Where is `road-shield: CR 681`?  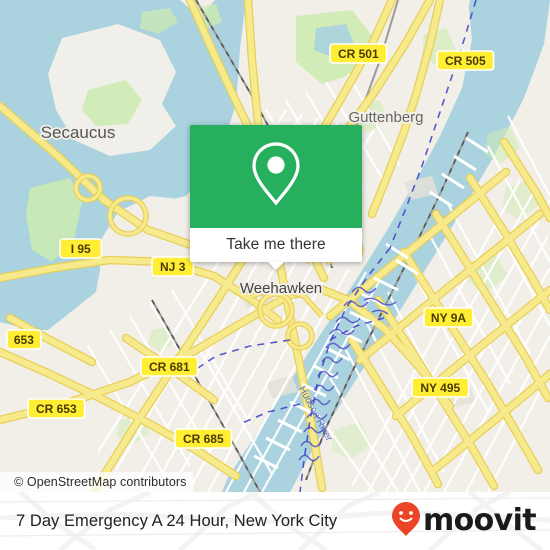 road-shield: CR 681 is located at coordinates (169, 366).